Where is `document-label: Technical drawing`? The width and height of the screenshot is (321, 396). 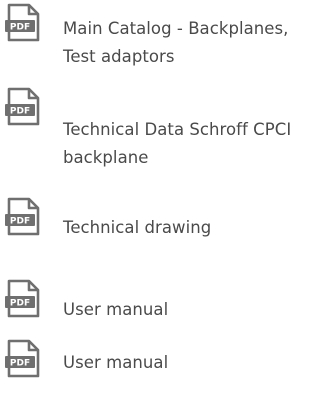
document-label: Technical drawing is located at coordinates (137, 227).